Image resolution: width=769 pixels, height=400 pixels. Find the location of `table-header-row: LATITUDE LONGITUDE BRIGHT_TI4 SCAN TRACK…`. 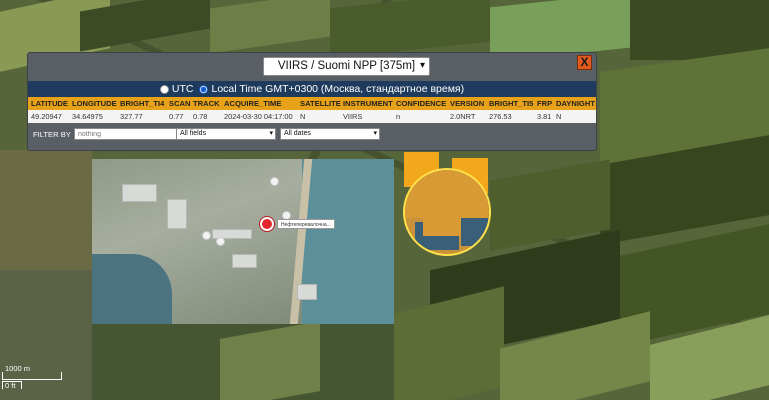

table-header-row: LATITUDE LONGITUDE BRIGHT_TI4 SCAN TRACK… is located at coordinates (312, 103).